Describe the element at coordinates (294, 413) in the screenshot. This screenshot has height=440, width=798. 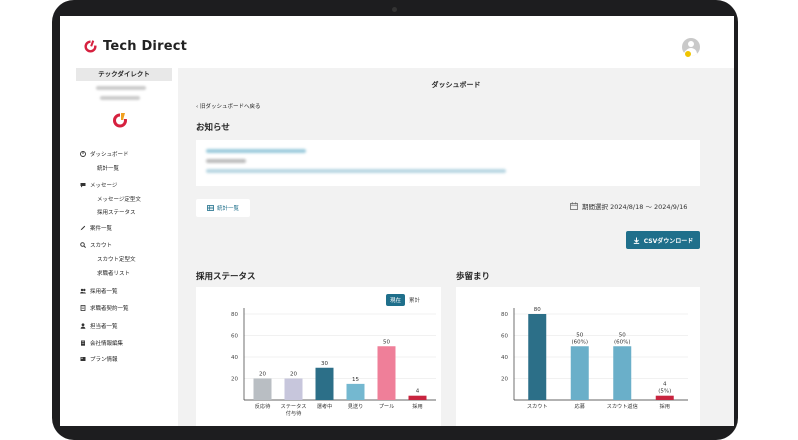
I see `x-tick-label: 付与待` at that location.